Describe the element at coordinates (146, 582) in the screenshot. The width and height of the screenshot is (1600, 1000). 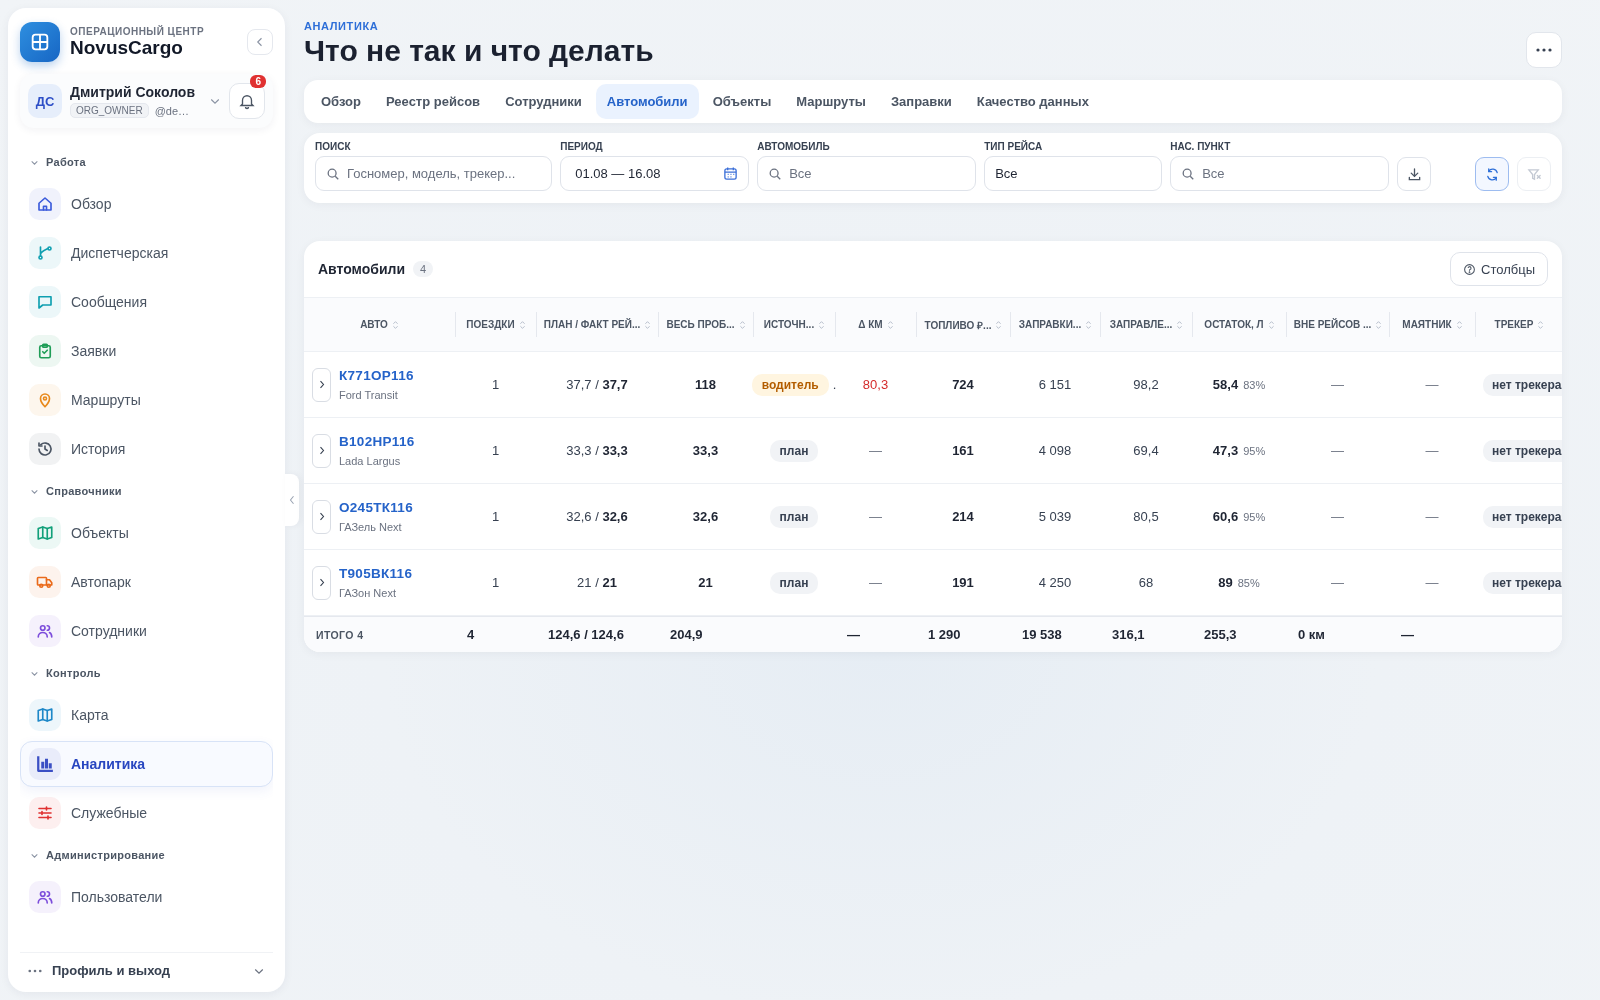
I see `sidebar-item: Автопарк` at that location.